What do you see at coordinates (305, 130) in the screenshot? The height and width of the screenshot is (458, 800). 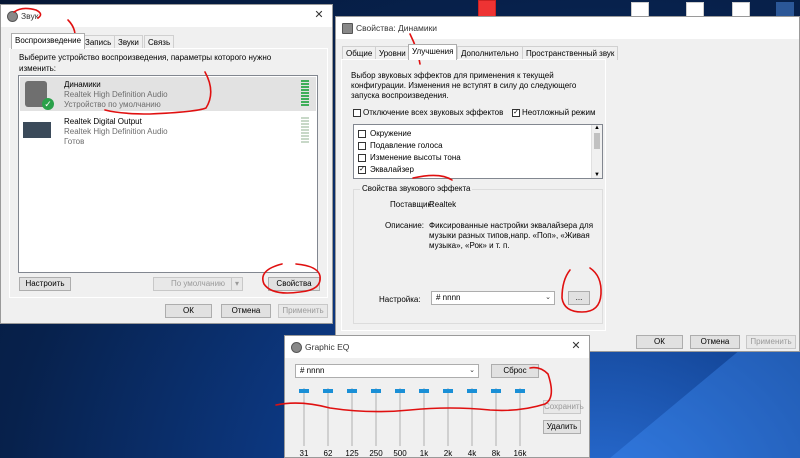 I see `volume-meter` at bounding box center [305, 130].